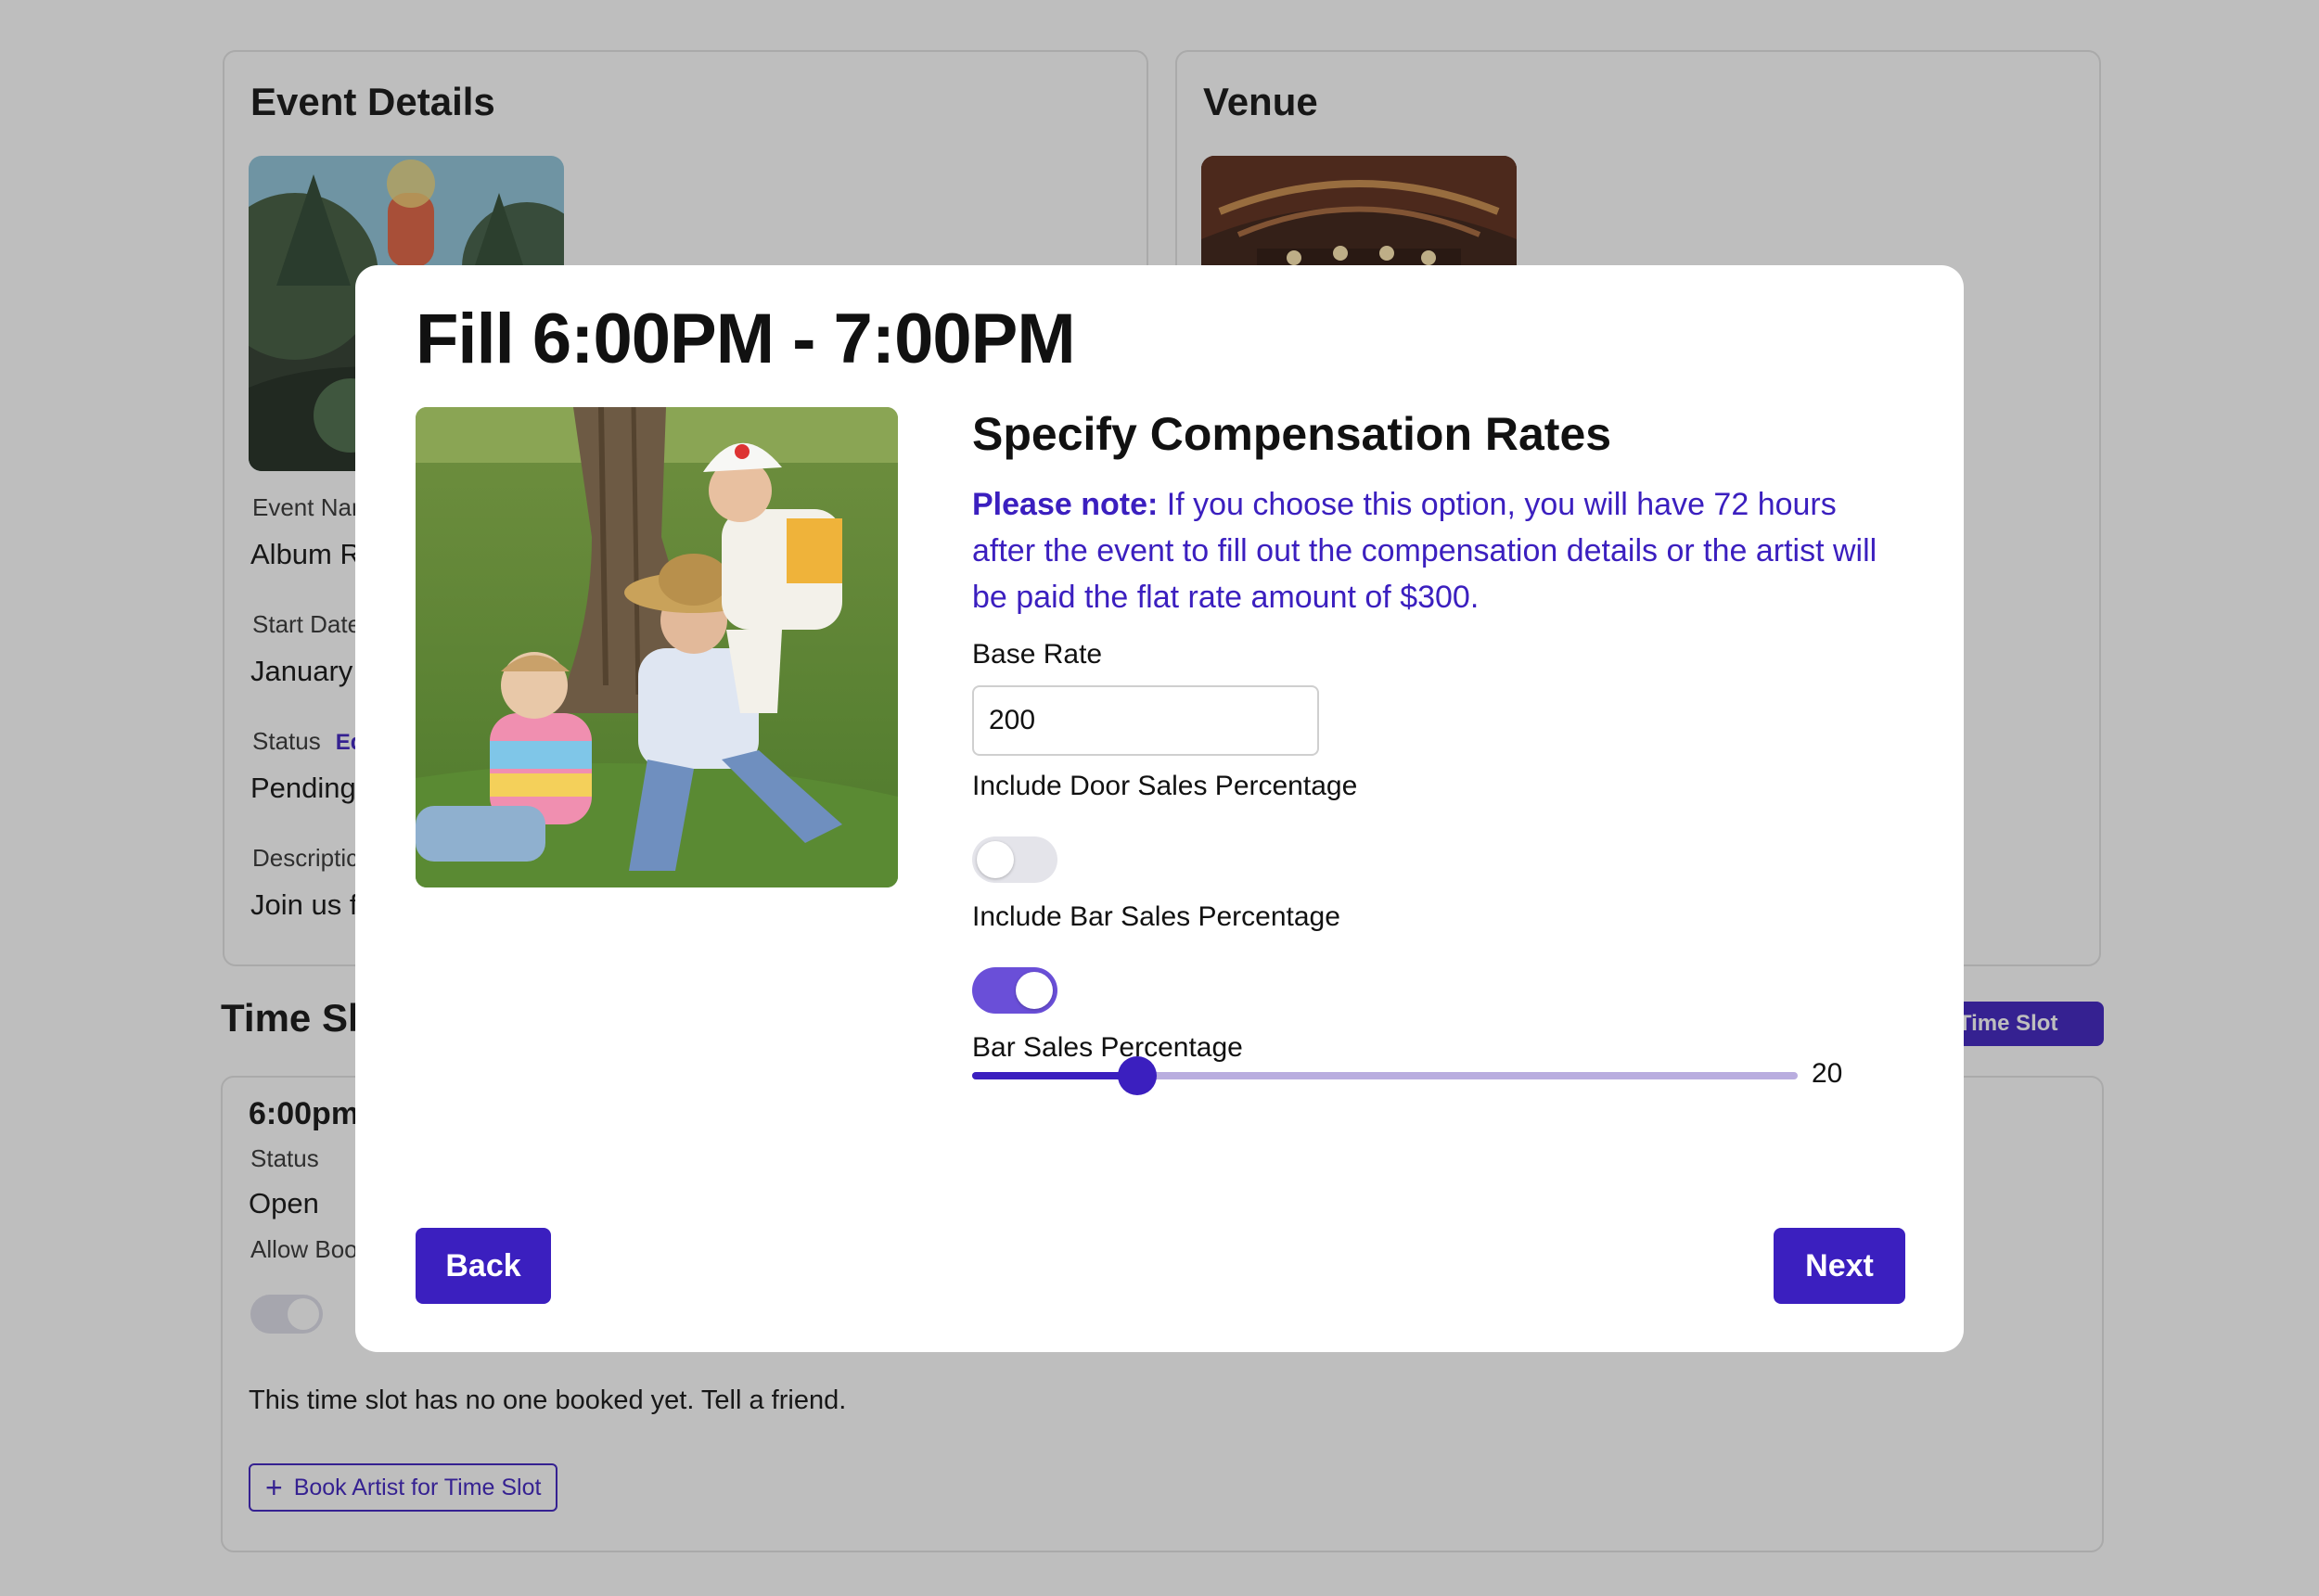 Image resolution: width=2319 pixels, height=1596 pixels. What do you see at coordinates (483, 1266) in the screenshot?
I see `back-button: Back` at bounding box center [483, 1266].